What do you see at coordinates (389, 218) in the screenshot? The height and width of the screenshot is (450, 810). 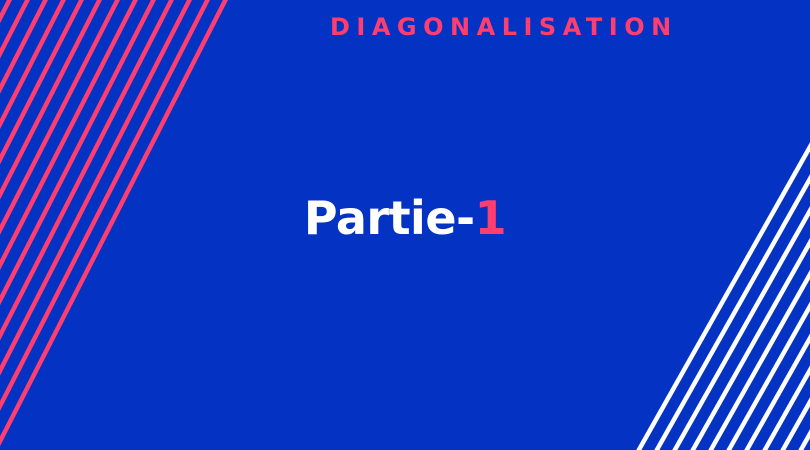 I see `slide-title-text: Partie-` at bounding box center [389, 218].